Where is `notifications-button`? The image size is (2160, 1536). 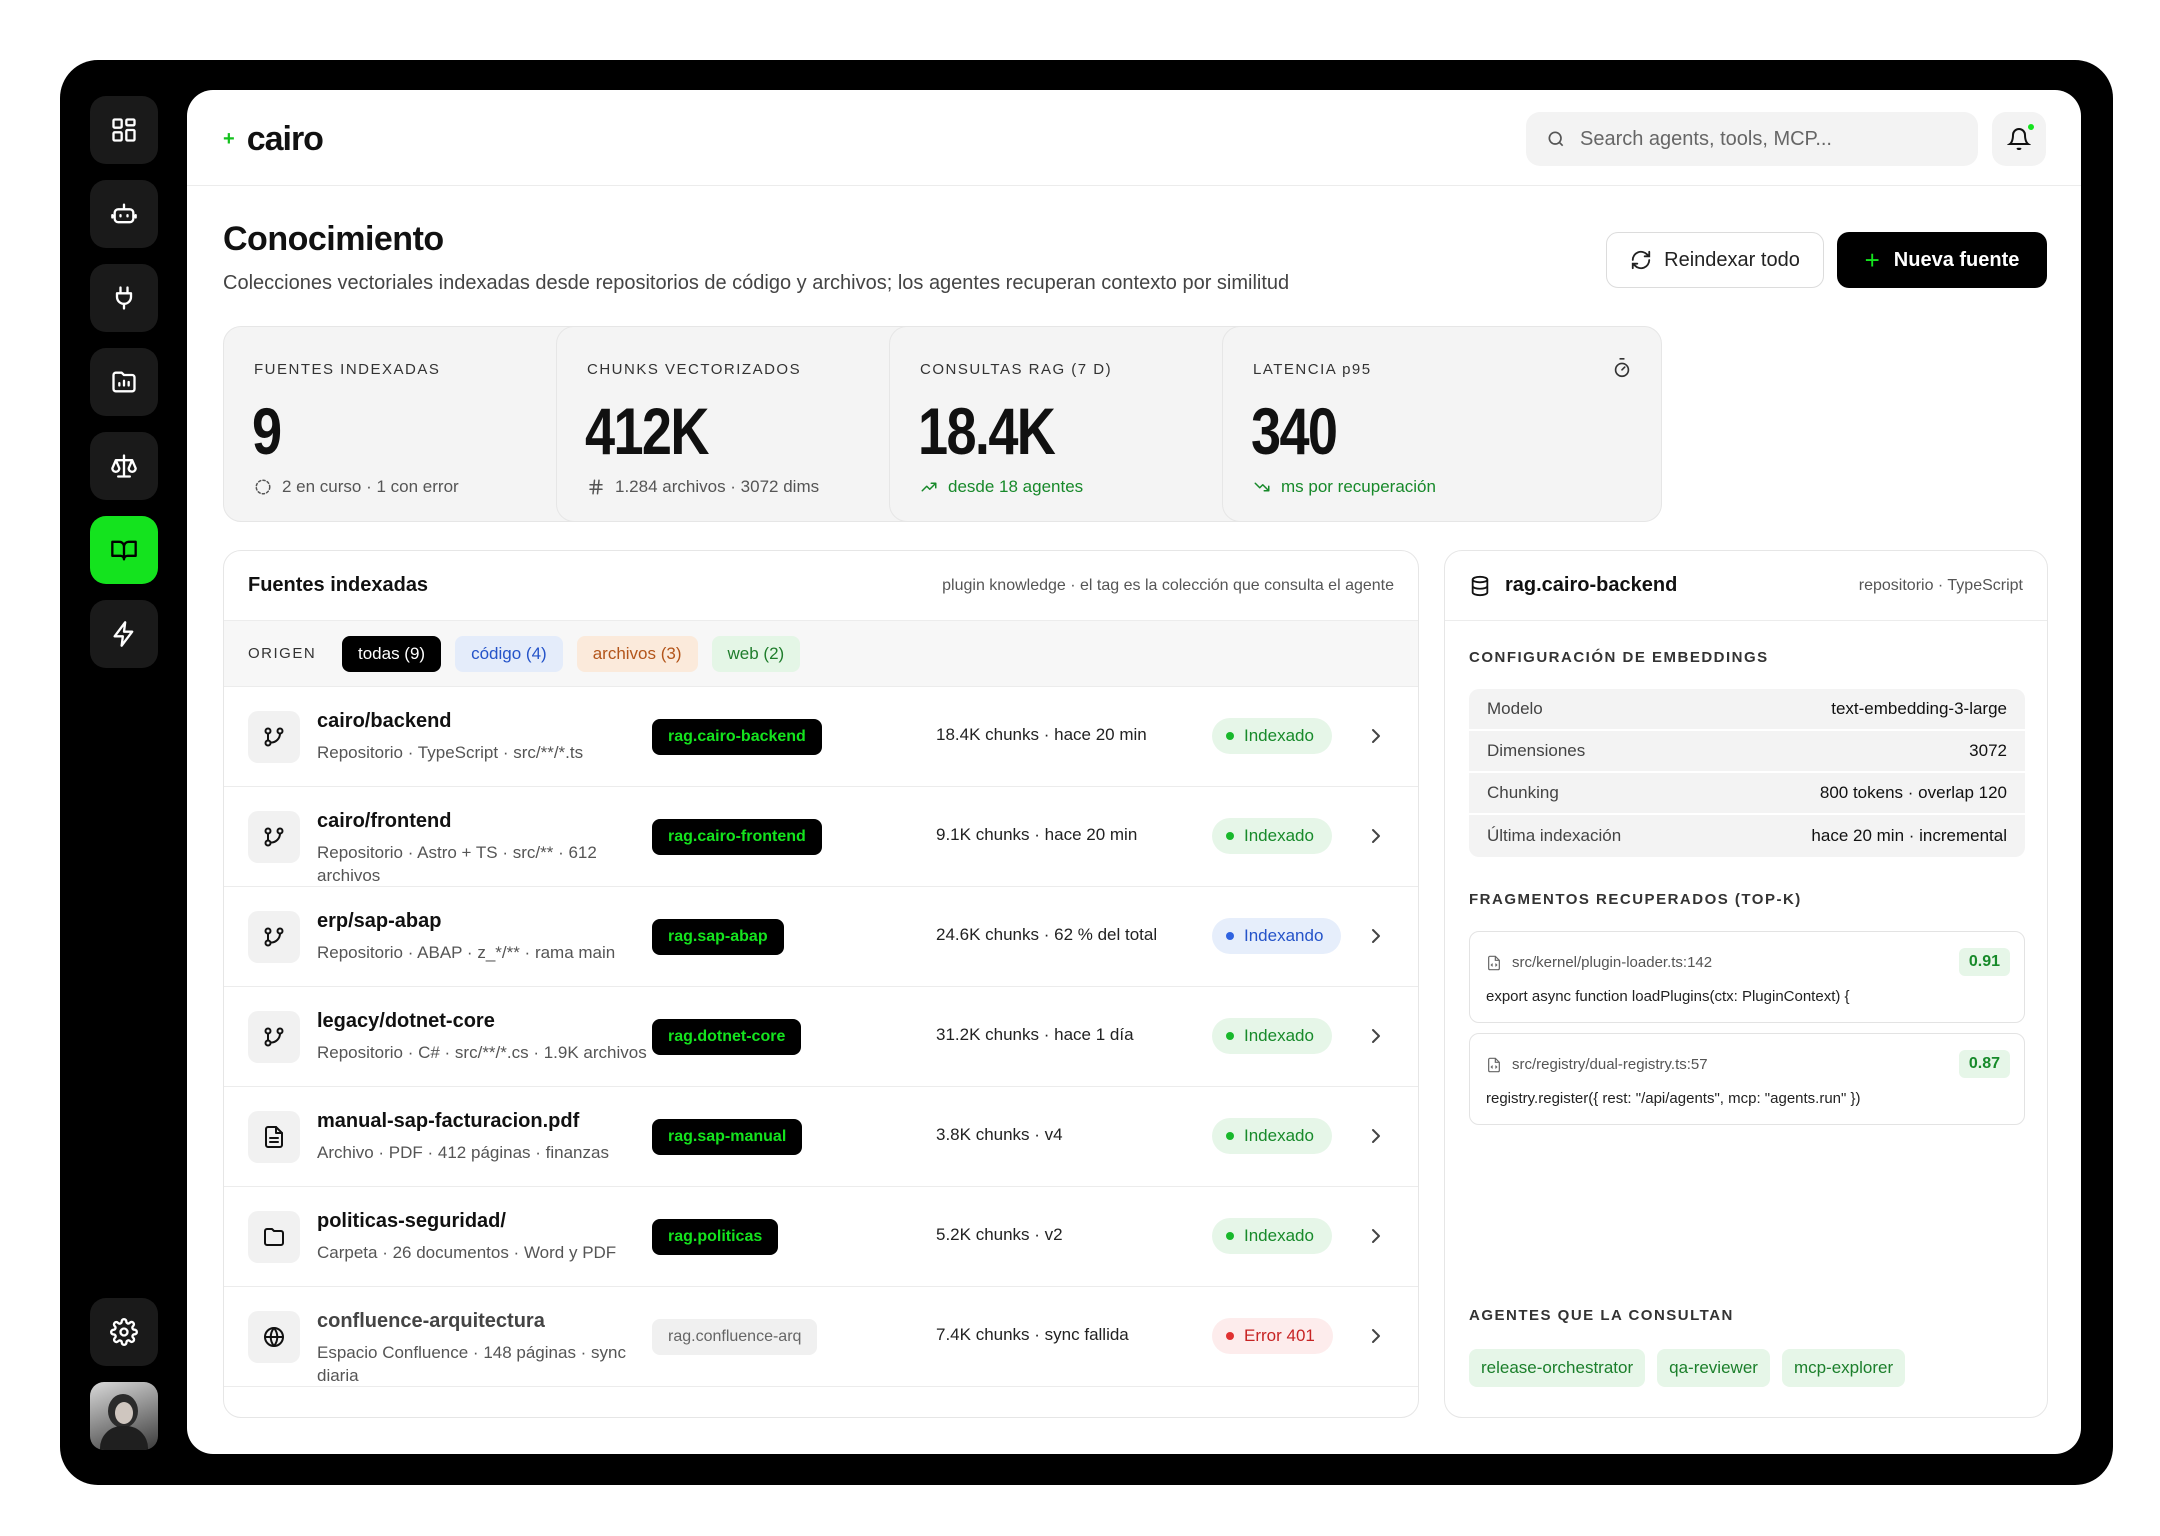
notifications-button is located at coordinates (2019, 139).